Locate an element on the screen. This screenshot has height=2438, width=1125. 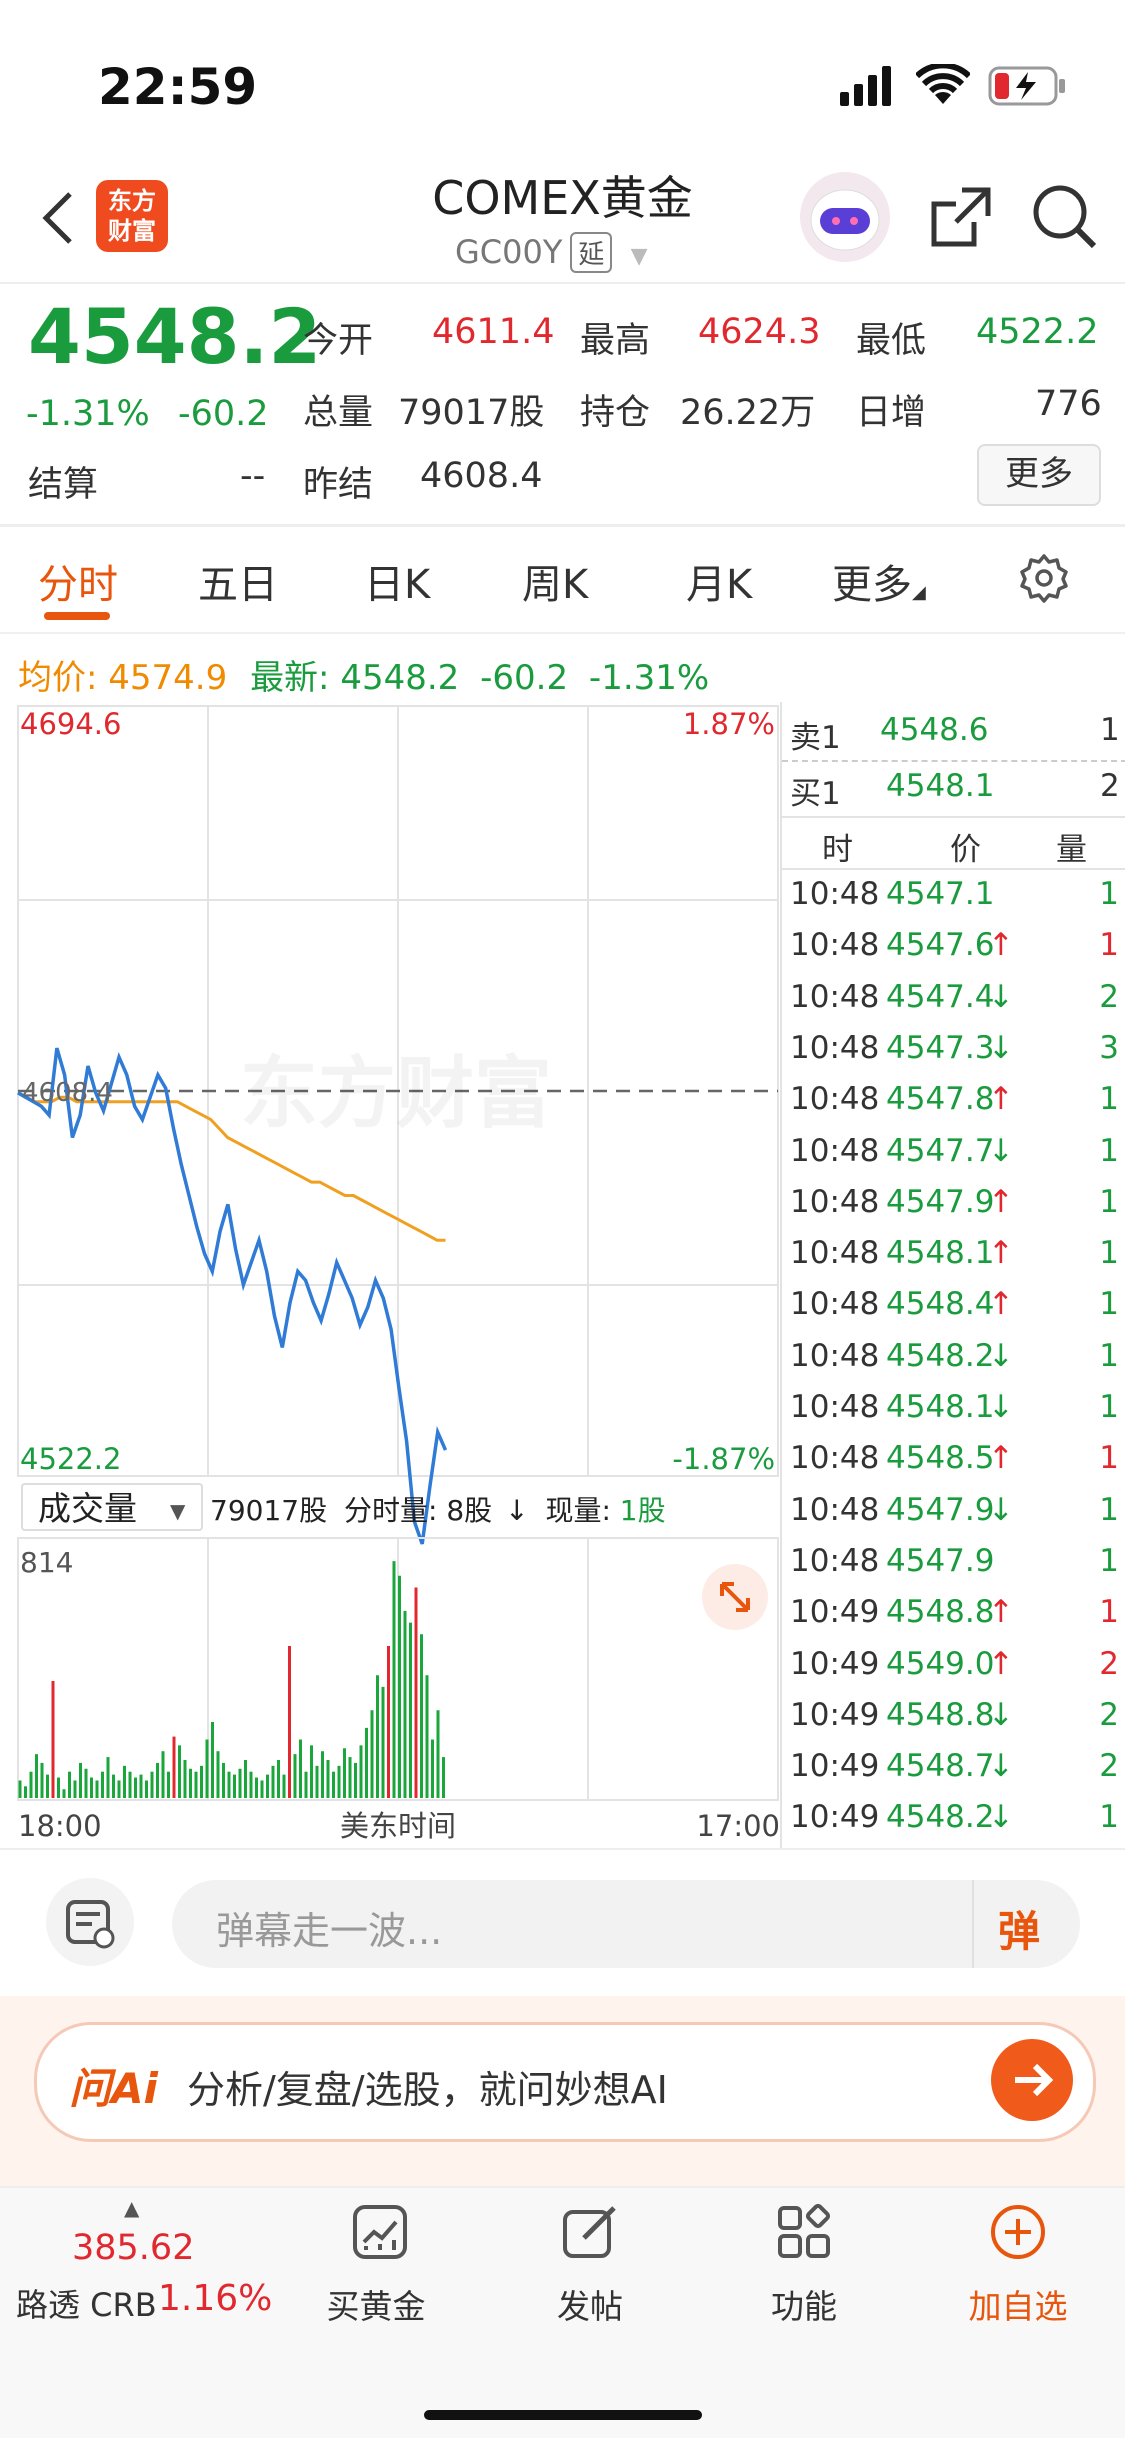
trade-row: 10:48 4547.9 ↑ 1 is located at coordinates (953, 1208).